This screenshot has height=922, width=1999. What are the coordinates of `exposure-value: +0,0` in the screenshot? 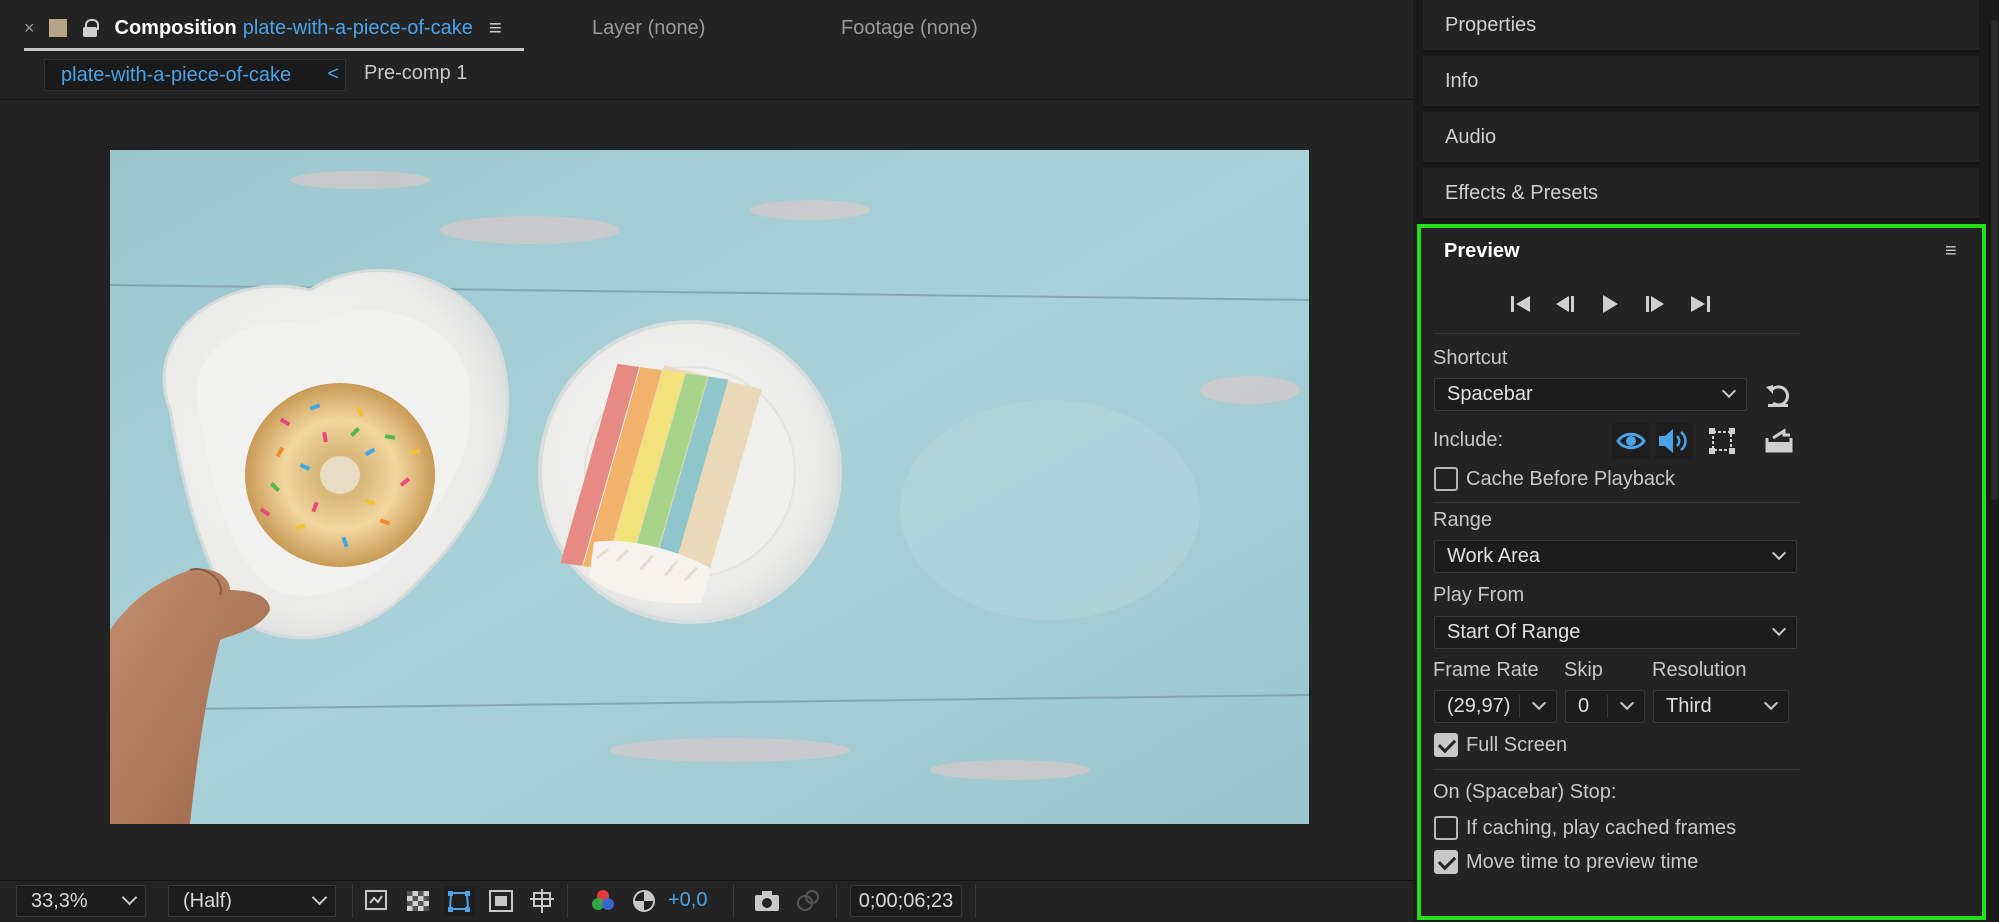 It's located at (687, 900).